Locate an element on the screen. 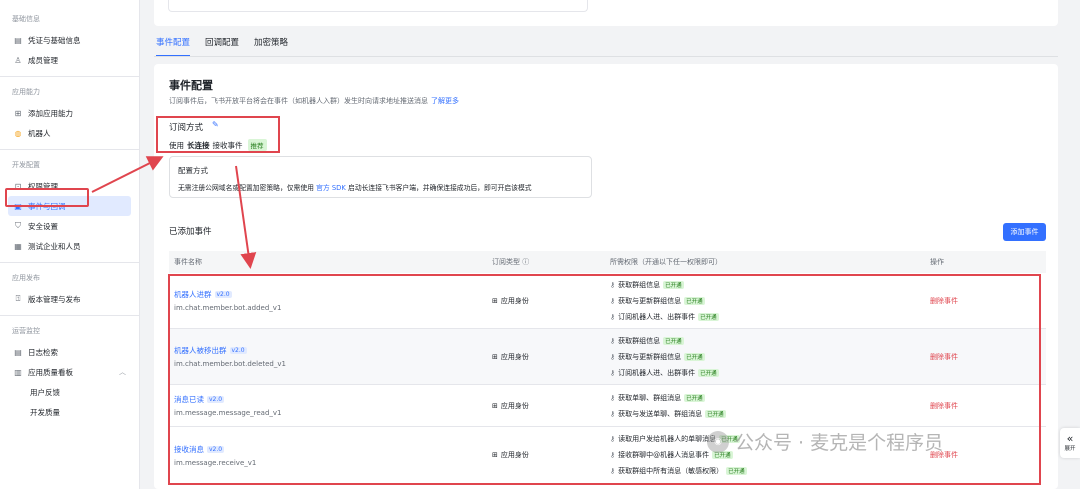 Image resolution: width=1080 pixels, height=489 pixels. version-badge: v2.0 is located at coordinates (238, 350).